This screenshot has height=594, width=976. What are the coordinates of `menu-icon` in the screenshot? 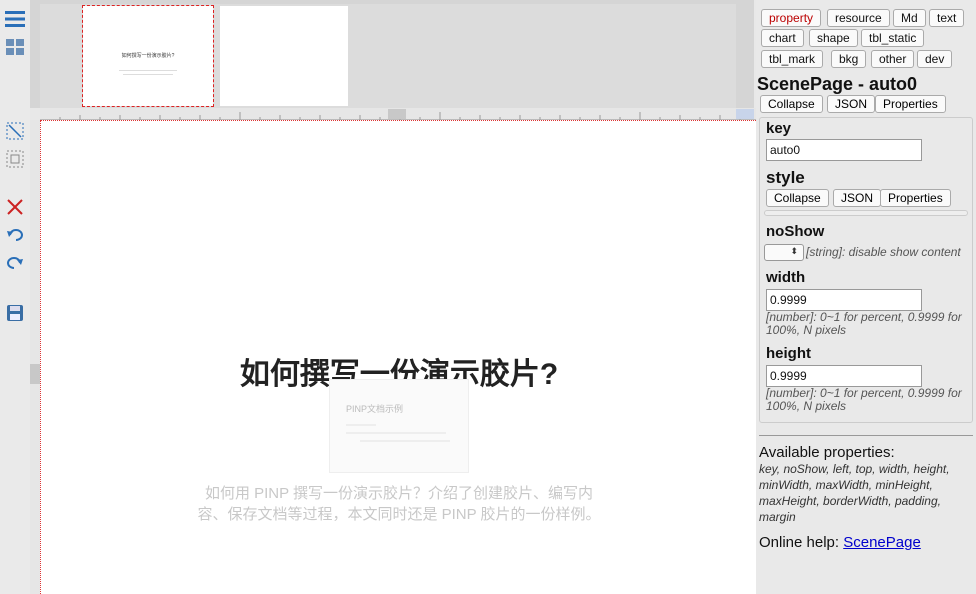 It's located at (15, 19).